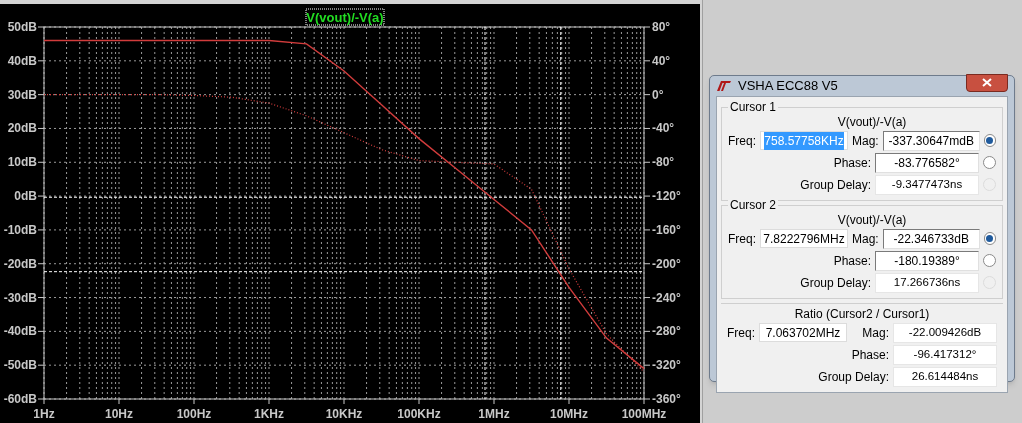 This screenshot has height=423, width=1022. What do you see at coordinates (658, 94) in the screenshot?
I see `axis-label: 0°` at bounding box center [658, 94].